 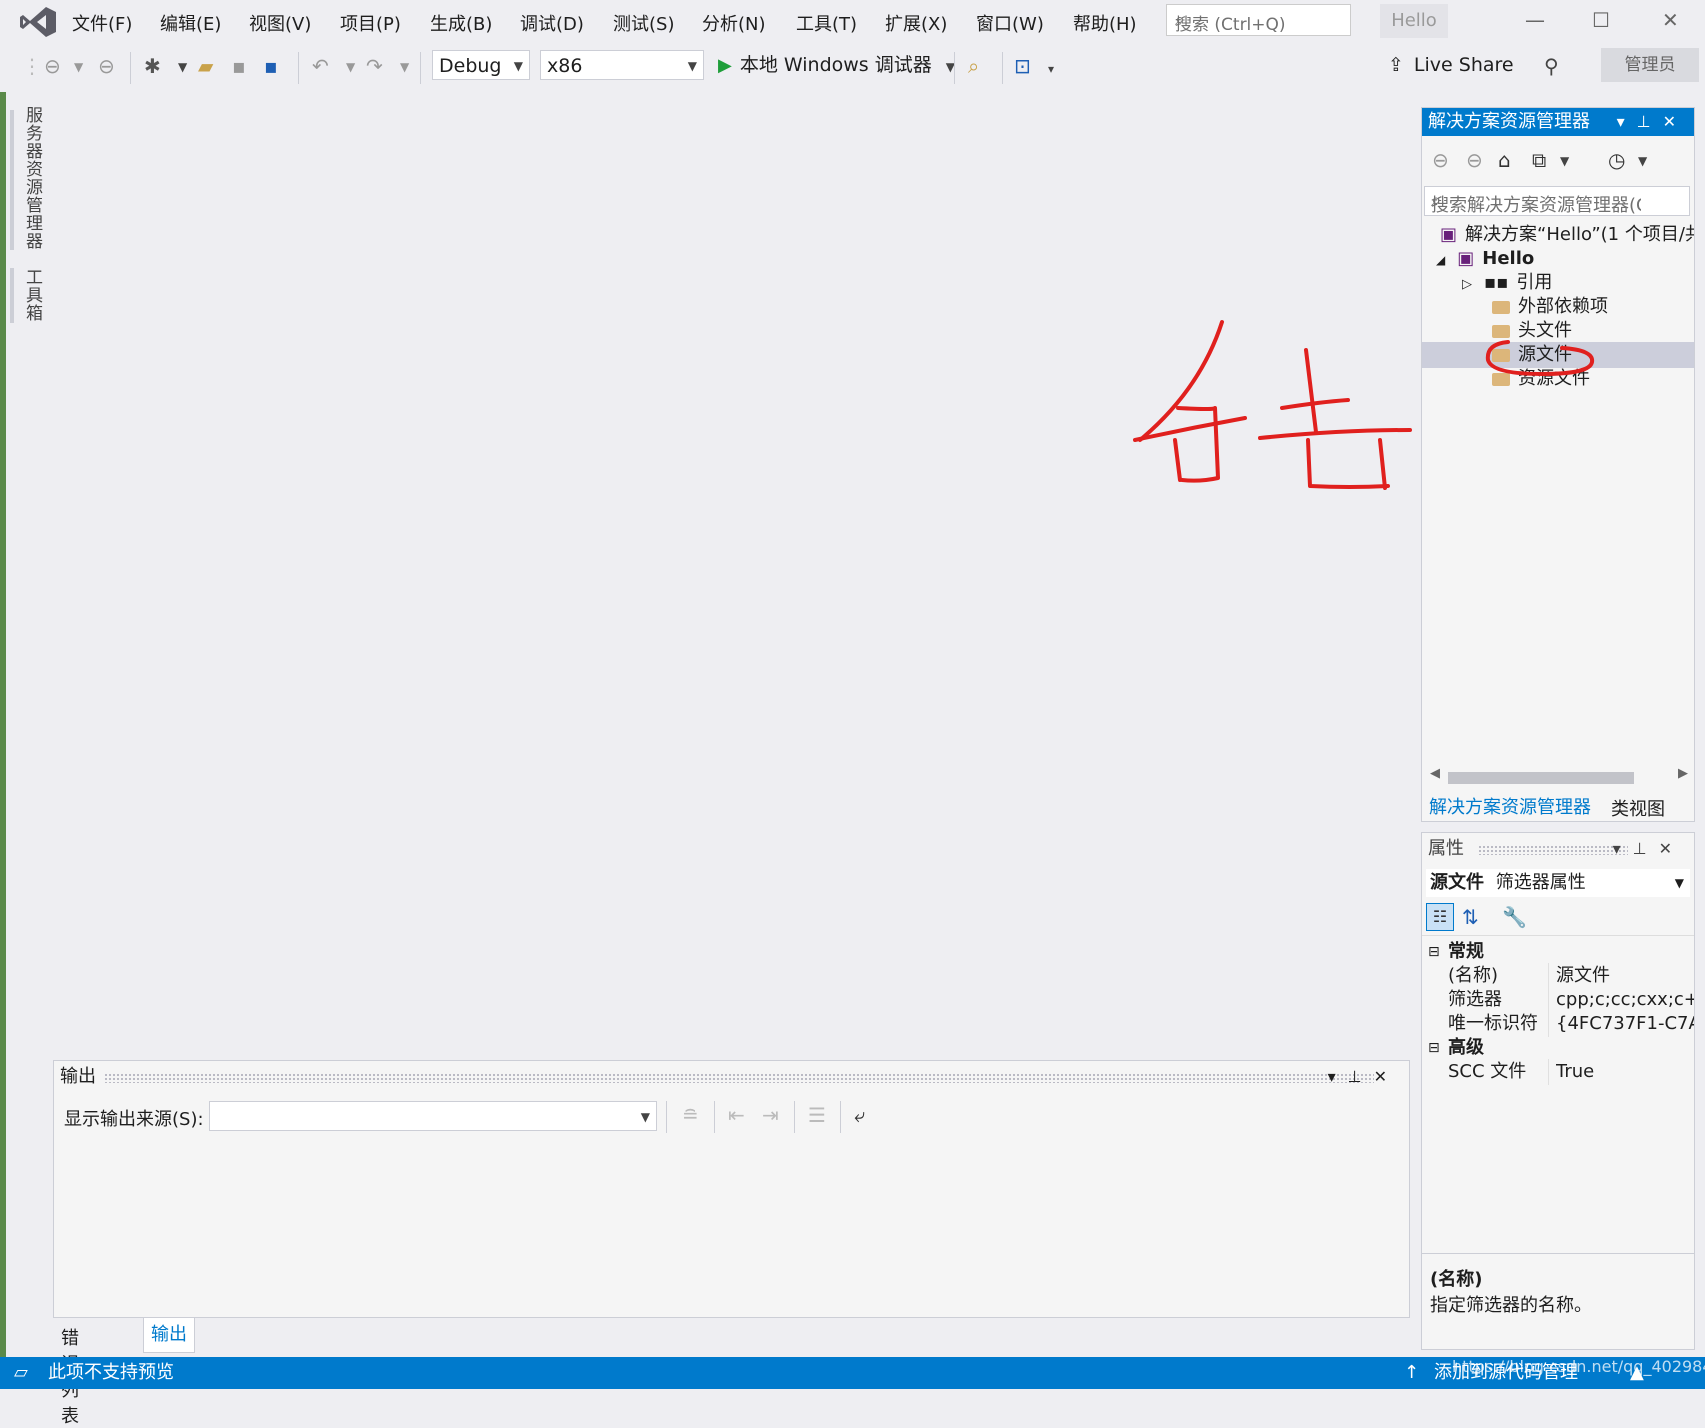 I want to click on tree-item-solution: ▣ 解决方案“Hello”(1 个项目/共, so click(x=1558, y=235).